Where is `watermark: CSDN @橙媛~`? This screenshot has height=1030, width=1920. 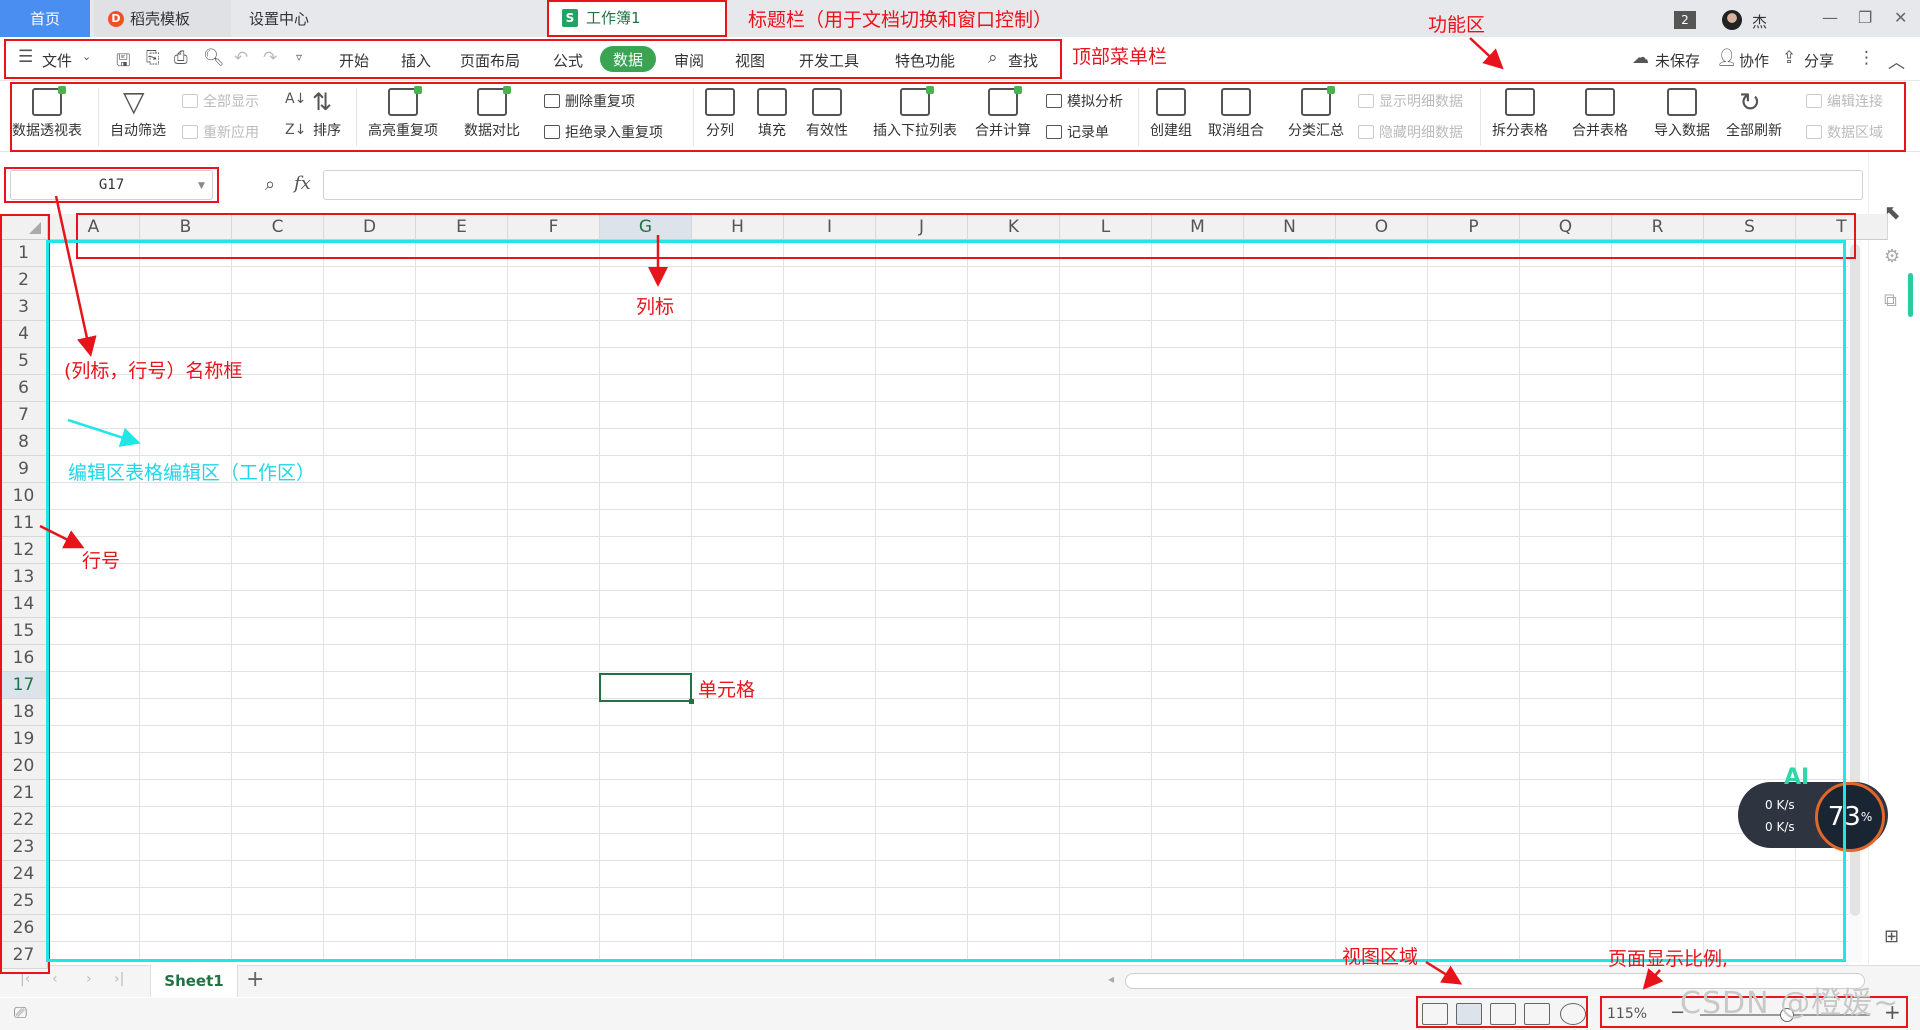 watermark: CSDN @橙媛~ is located at coordinates (1790, 1003).